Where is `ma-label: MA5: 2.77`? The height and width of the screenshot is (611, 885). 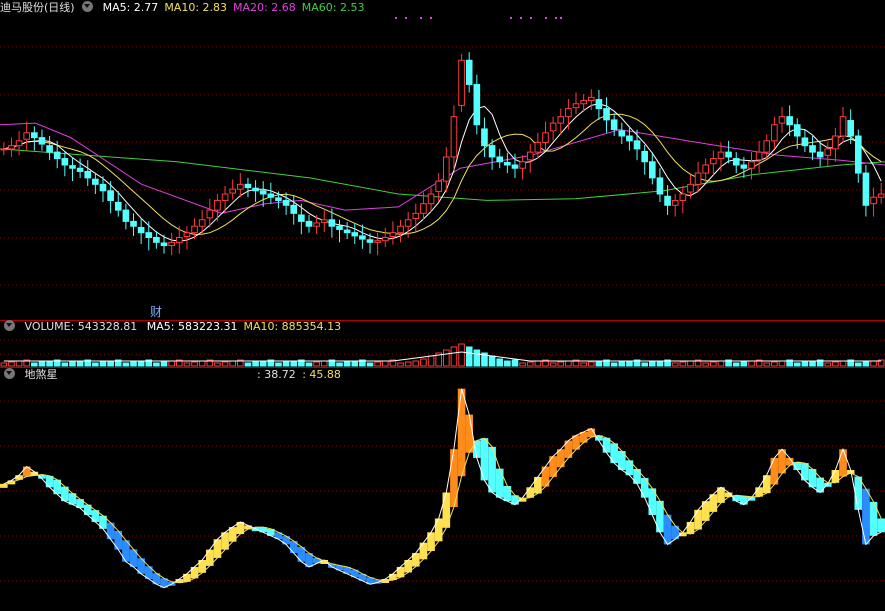 ma-label: MA5: 2.77 is located at coordinates (130, 7).